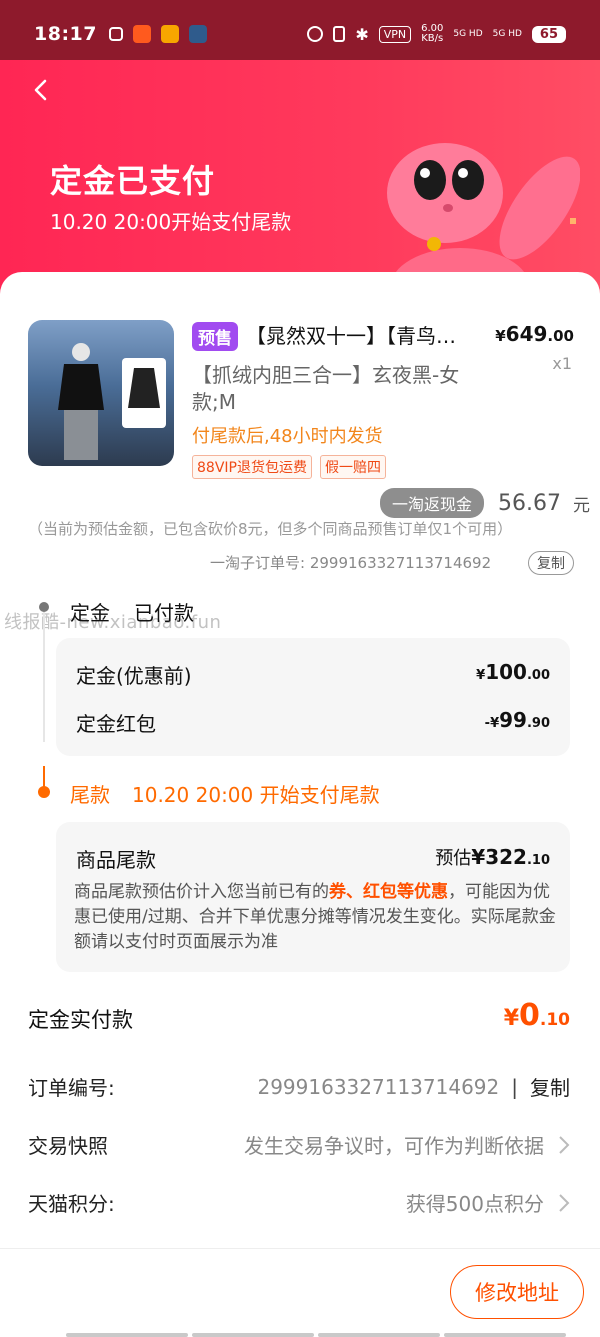 This screenshot has width=600, height=1337. Describe the element at coordinates (71, 1204) in the screenshot. I see `points-label: 天猫积分:` at that location.